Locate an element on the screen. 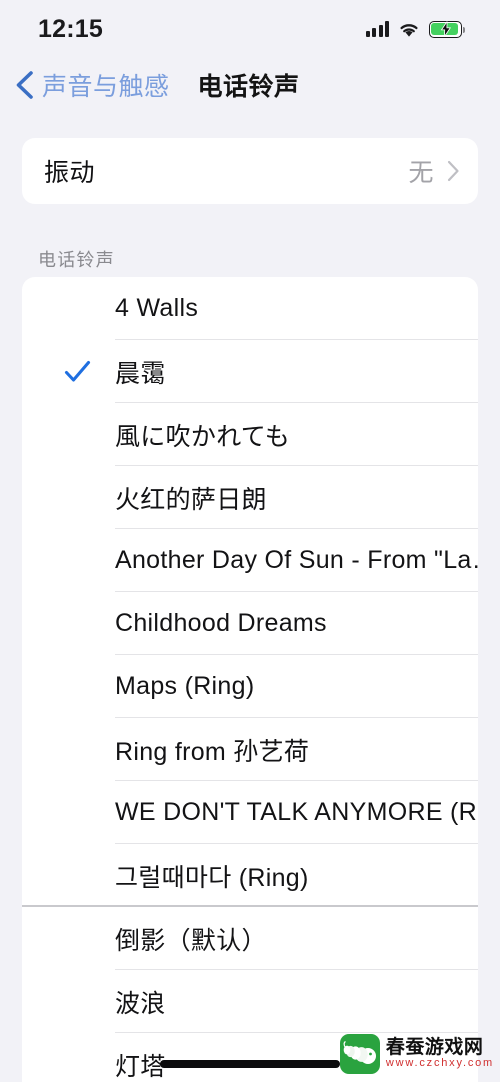 Image resolution: width=500 pixels, height=1082 pixels. ringtone-row: Ring from 孙艺荷 is located at coordinates (250, 749).